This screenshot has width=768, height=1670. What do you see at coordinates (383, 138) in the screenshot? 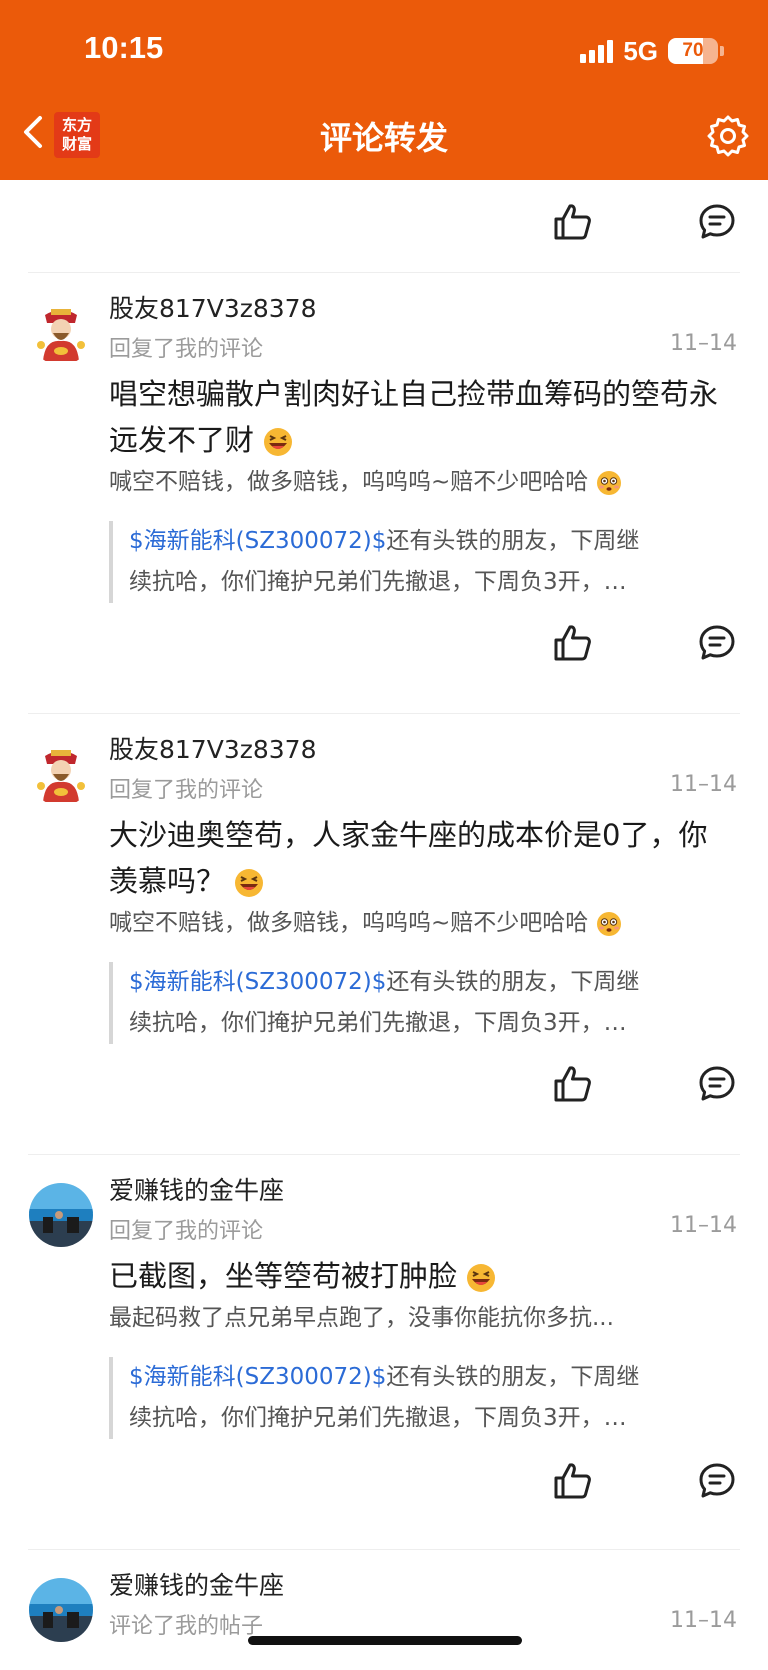
I see `page-title: 评论转发` at bounding box center [383, 138].